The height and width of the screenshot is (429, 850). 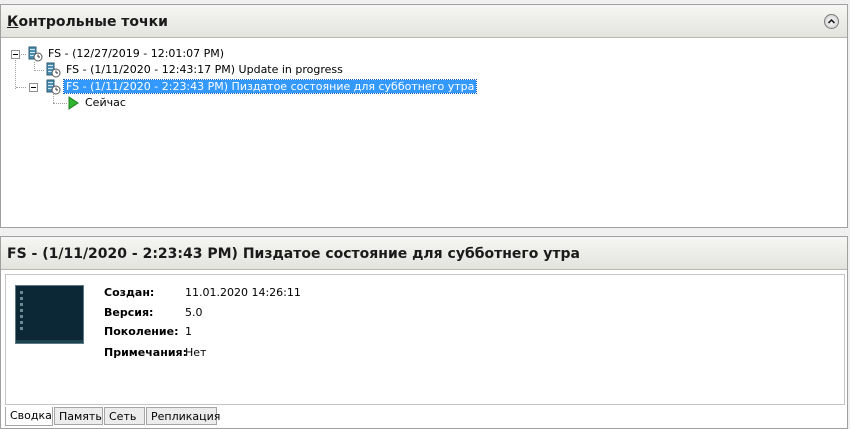 I want to click on tab-memory: Память, so click(x=78, y=416).